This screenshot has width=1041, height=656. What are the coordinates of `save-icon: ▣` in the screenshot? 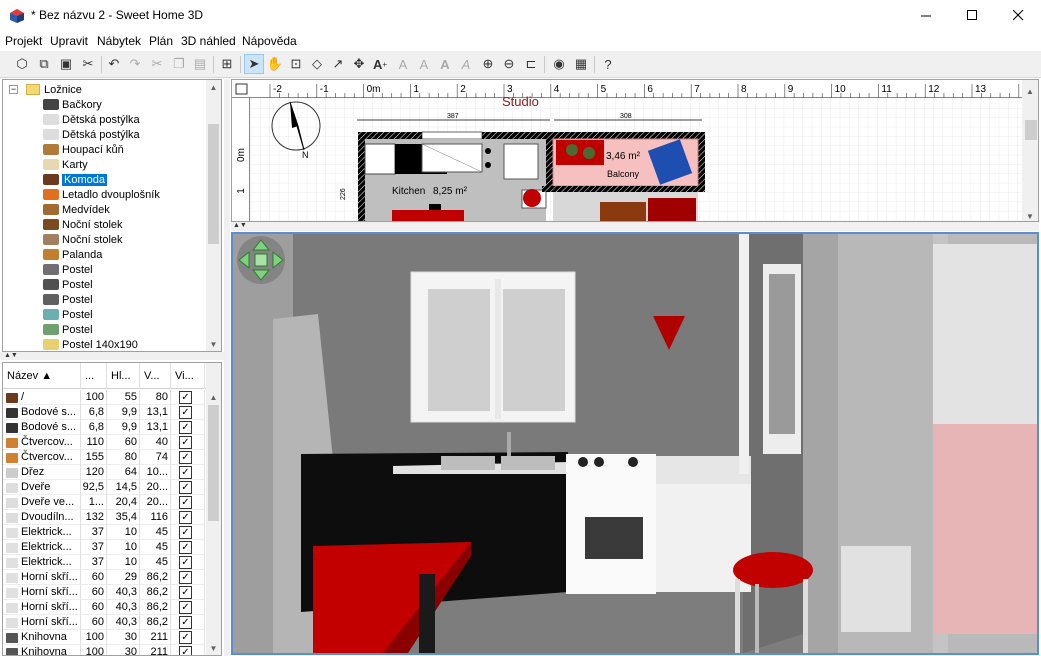 It's located at (66, 64).